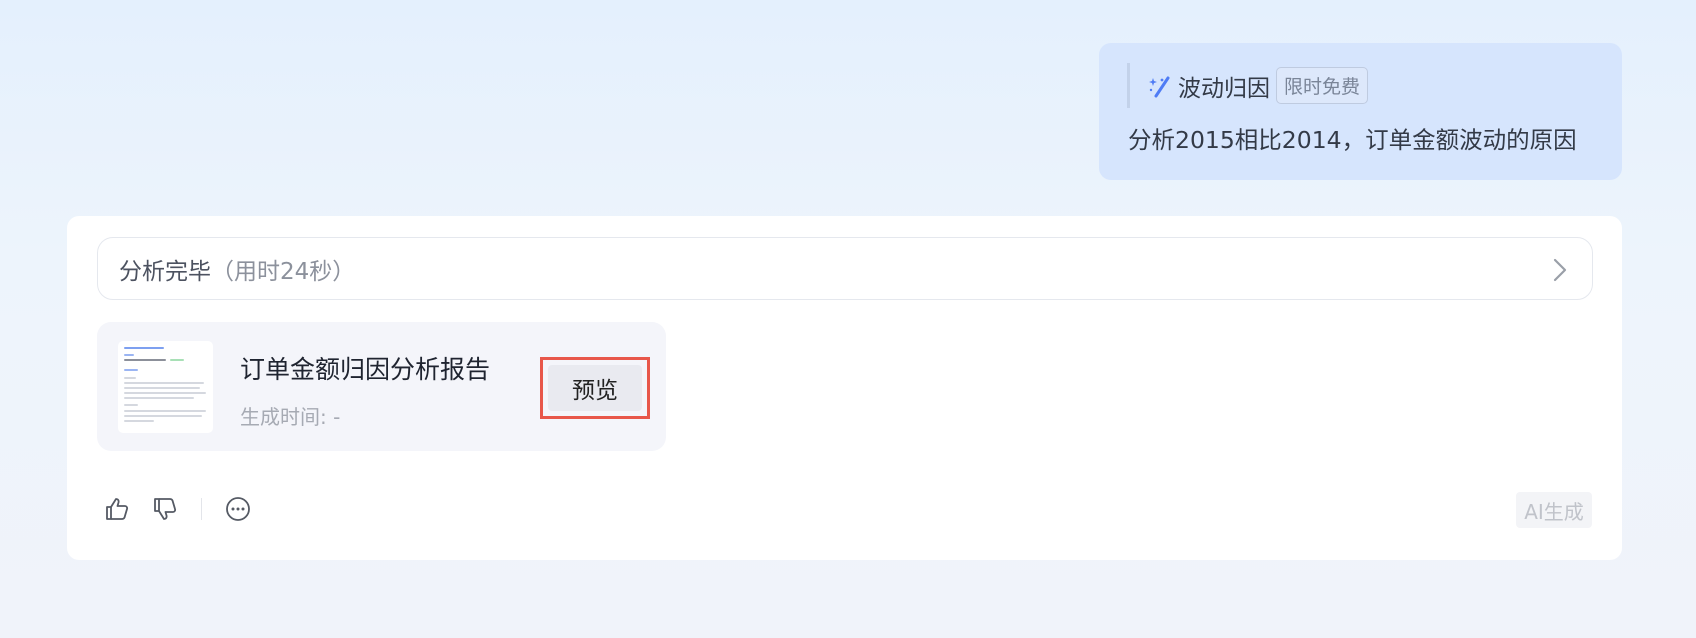 This screenshot has height=638, width=1696. I want to click on free-badge: 限时免费, so click(1322, 85).